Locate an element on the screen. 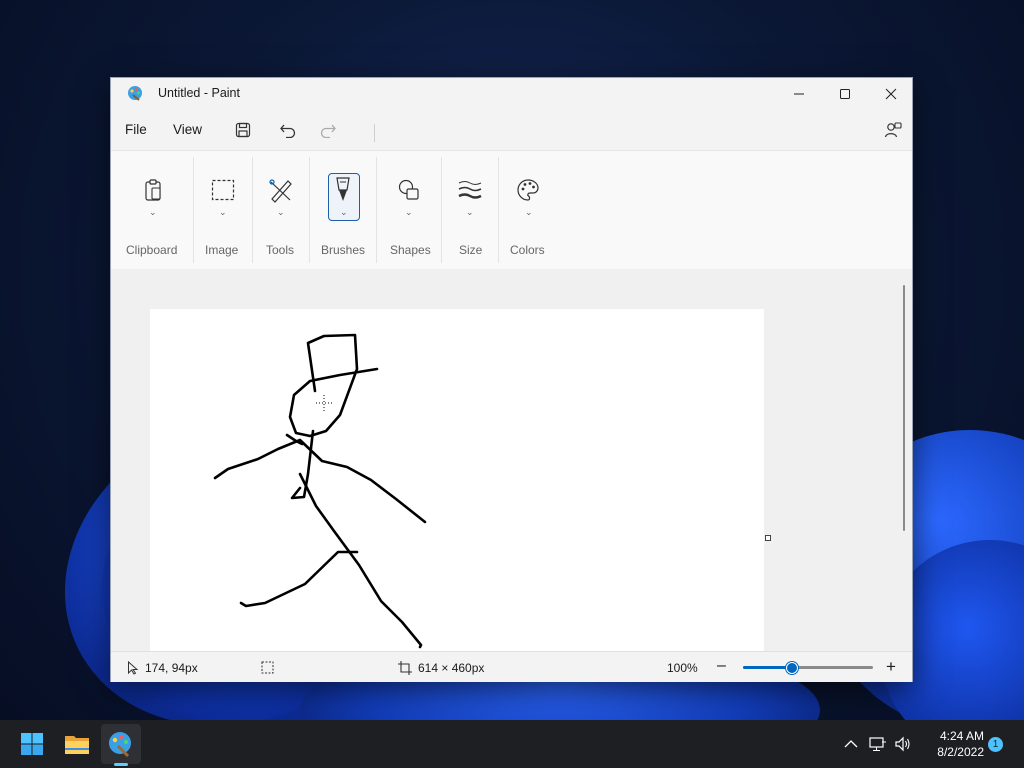  account-icon is located at coordinates (893, 130).